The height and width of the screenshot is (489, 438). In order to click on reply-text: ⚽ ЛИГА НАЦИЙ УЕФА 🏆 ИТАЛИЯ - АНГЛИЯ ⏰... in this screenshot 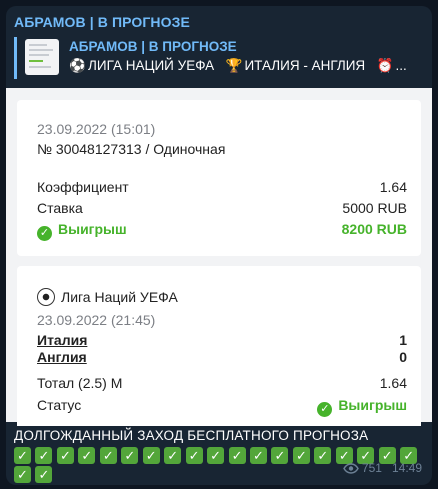, I will do `click(238, 66)`.